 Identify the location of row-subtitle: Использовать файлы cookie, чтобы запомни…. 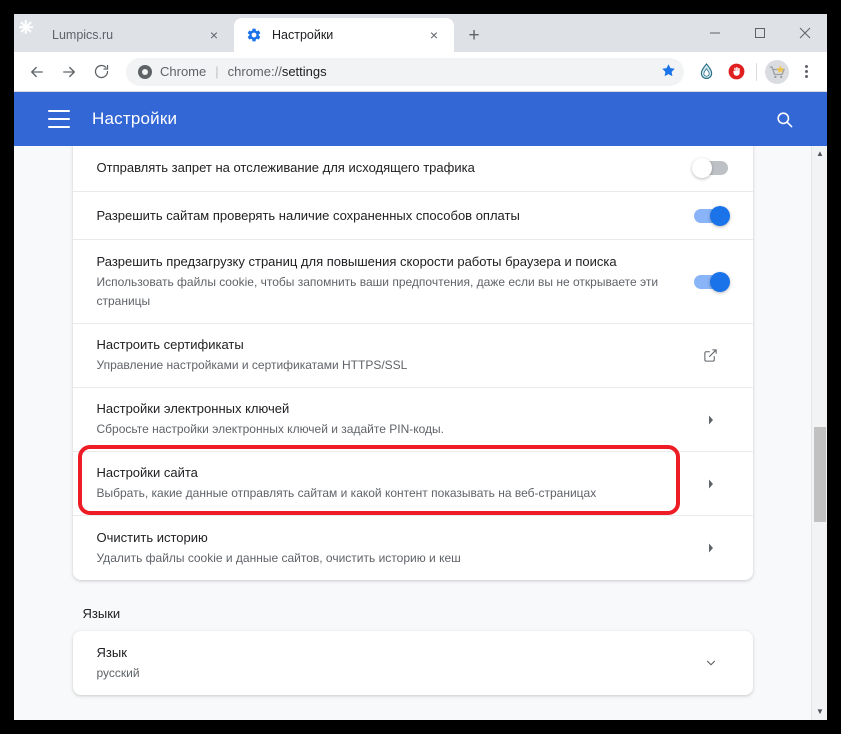
(377, 291).